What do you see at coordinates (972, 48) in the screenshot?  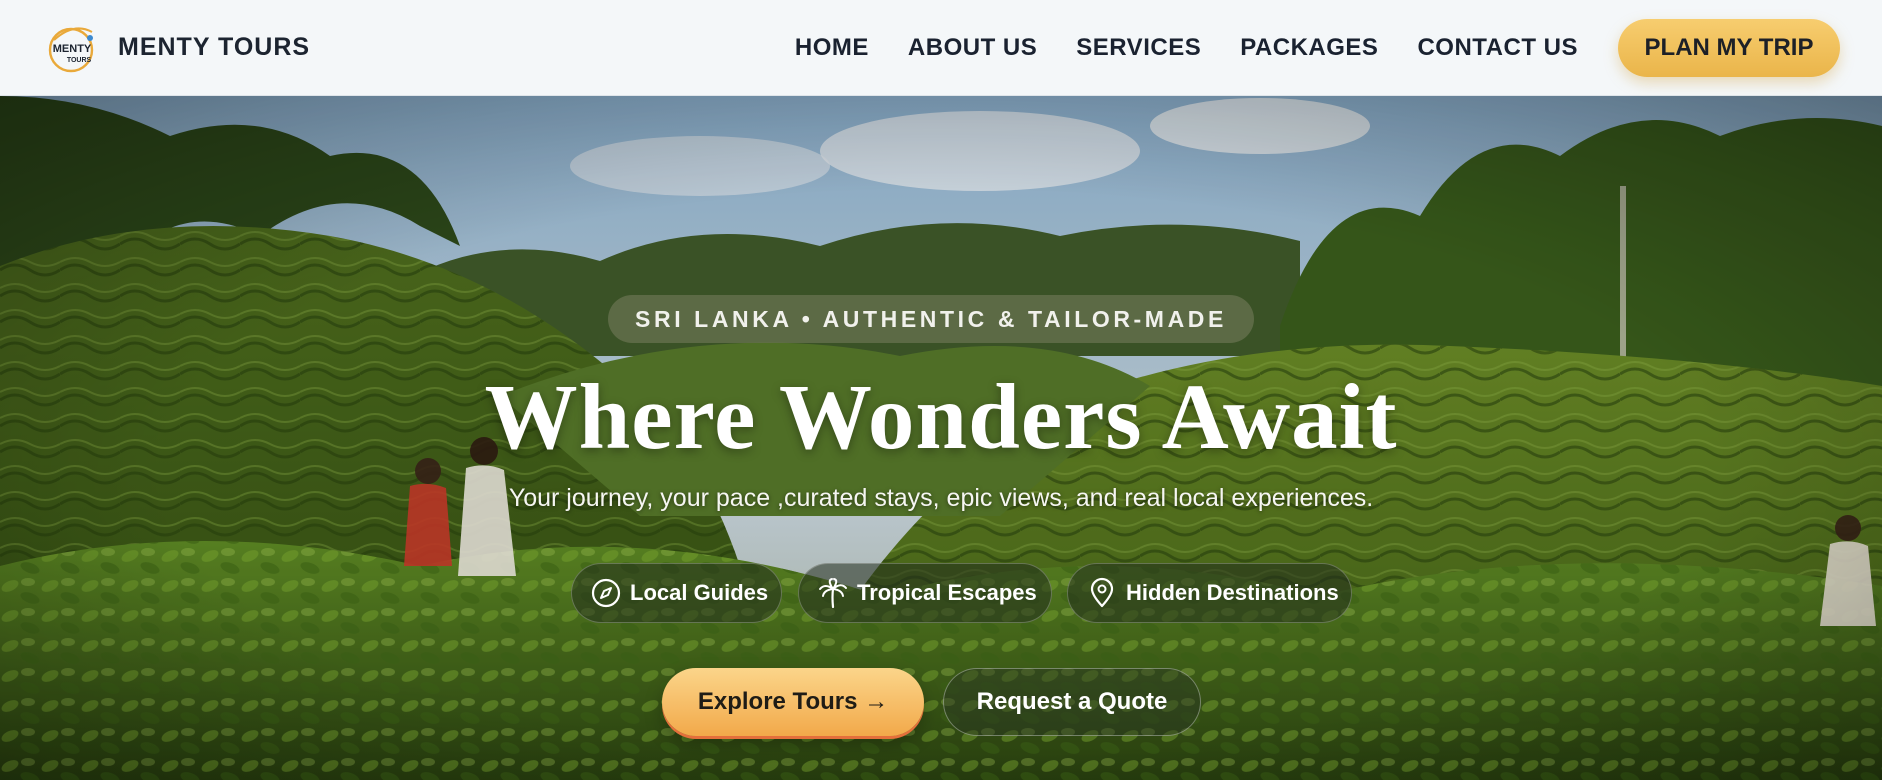 I see `nav-about-us: ABOUT US` at bounding box center [972, 48].